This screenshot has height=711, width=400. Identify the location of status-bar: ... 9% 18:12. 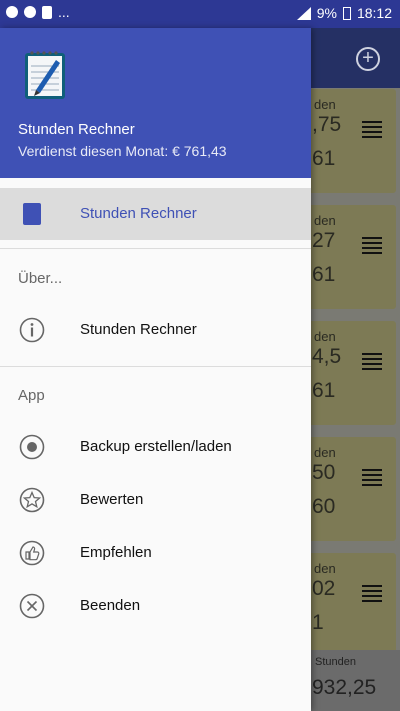
(200, 14).